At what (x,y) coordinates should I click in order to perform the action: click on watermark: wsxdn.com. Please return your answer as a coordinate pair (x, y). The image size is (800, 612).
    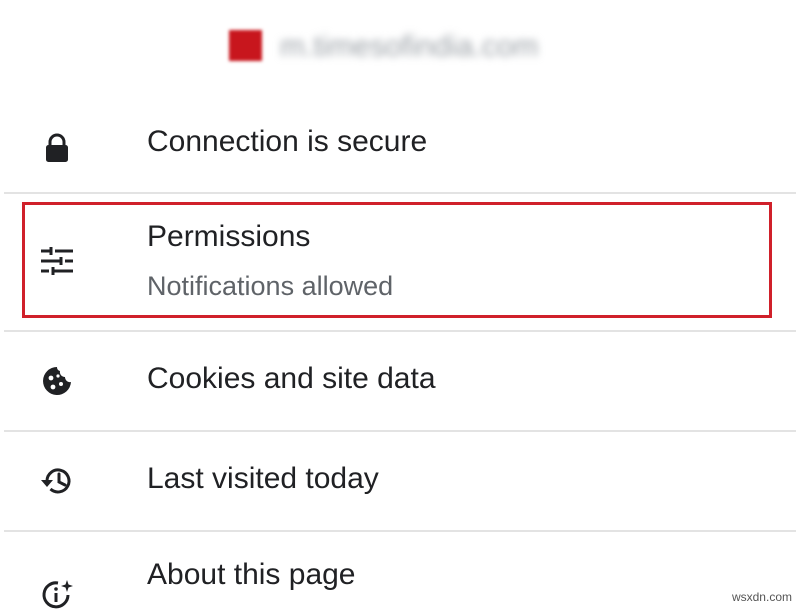
    Looking at the image, I should click on (761, 597).